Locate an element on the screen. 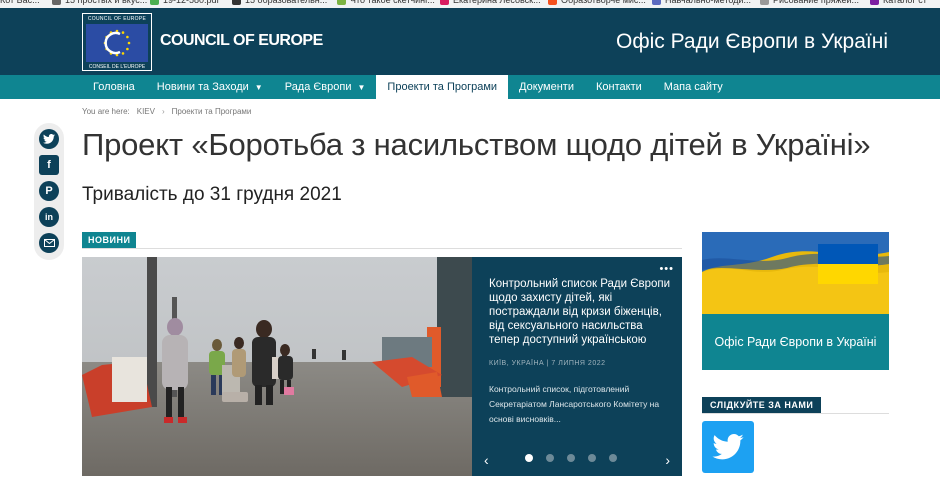 Image resolution: width=940 pixels, height=490 pixels. facebook-icon: f is located at coordinates (49, 165).